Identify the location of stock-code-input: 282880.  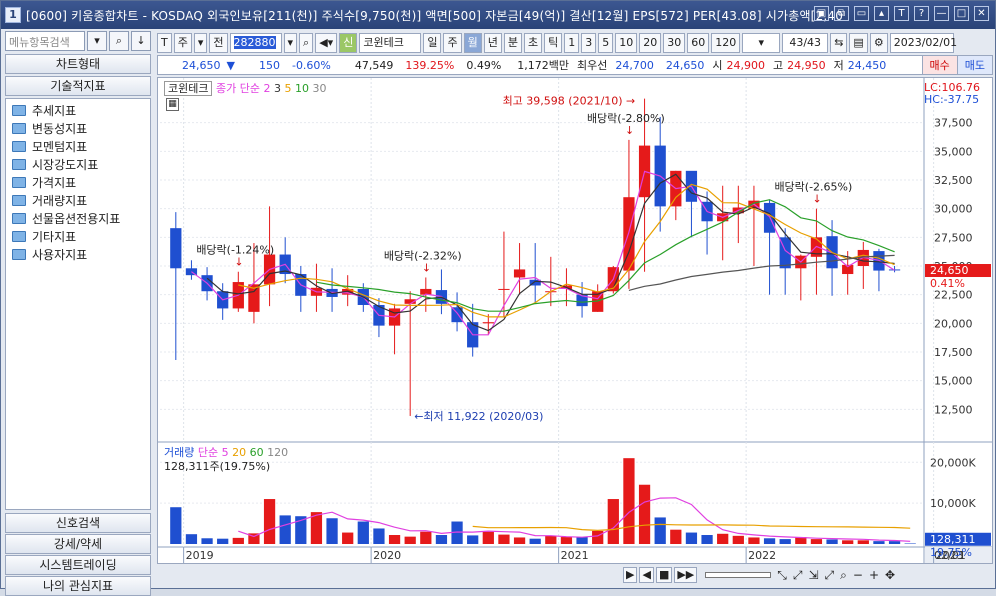
(255, 43).